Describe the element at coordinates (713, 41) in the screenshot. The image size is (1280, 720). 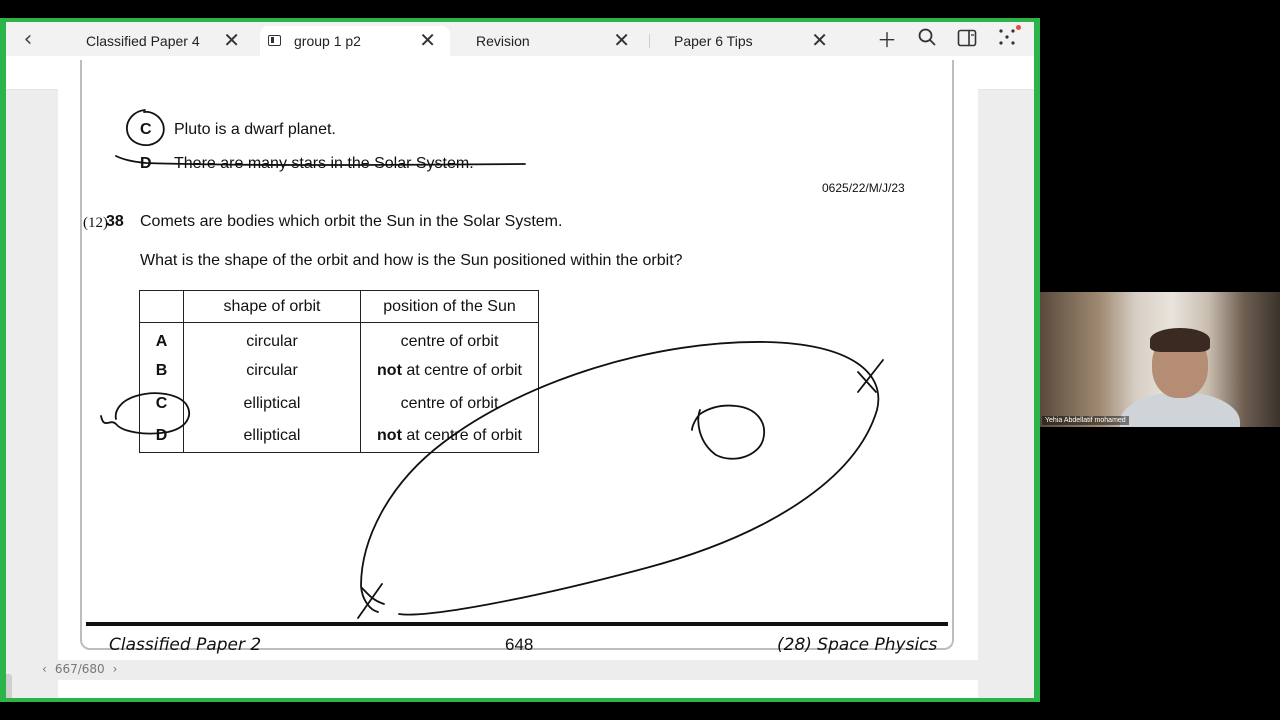
I see `tab-label: Paper 6 Tips` at that location.